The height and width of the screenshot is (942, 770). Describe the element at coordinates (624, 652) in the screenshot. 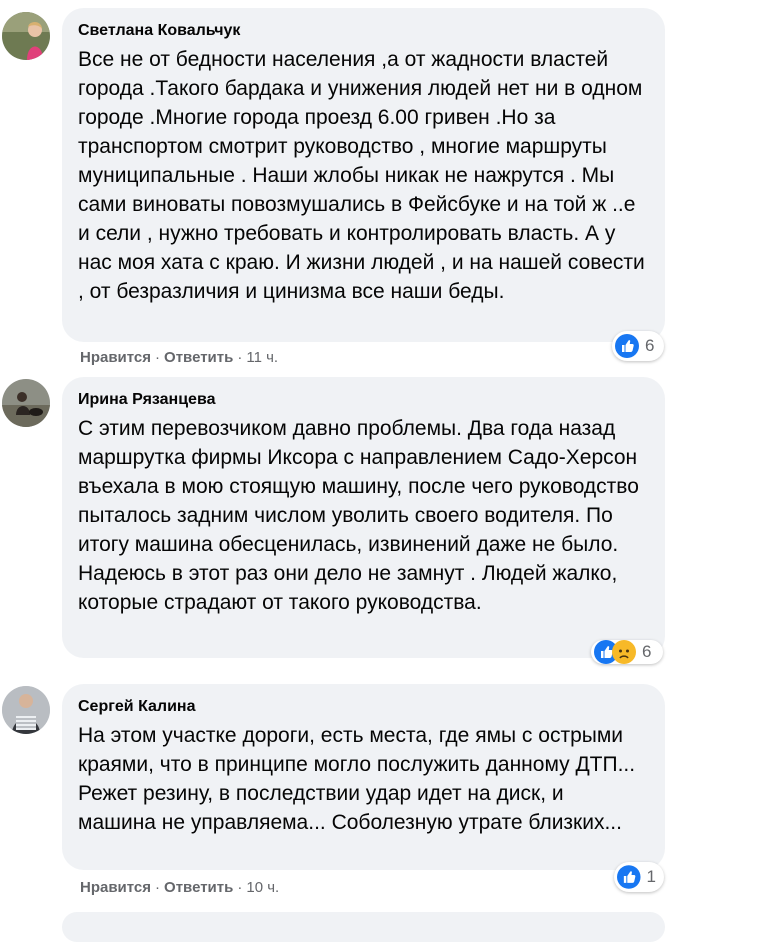

I see `sad-icon` at that location.